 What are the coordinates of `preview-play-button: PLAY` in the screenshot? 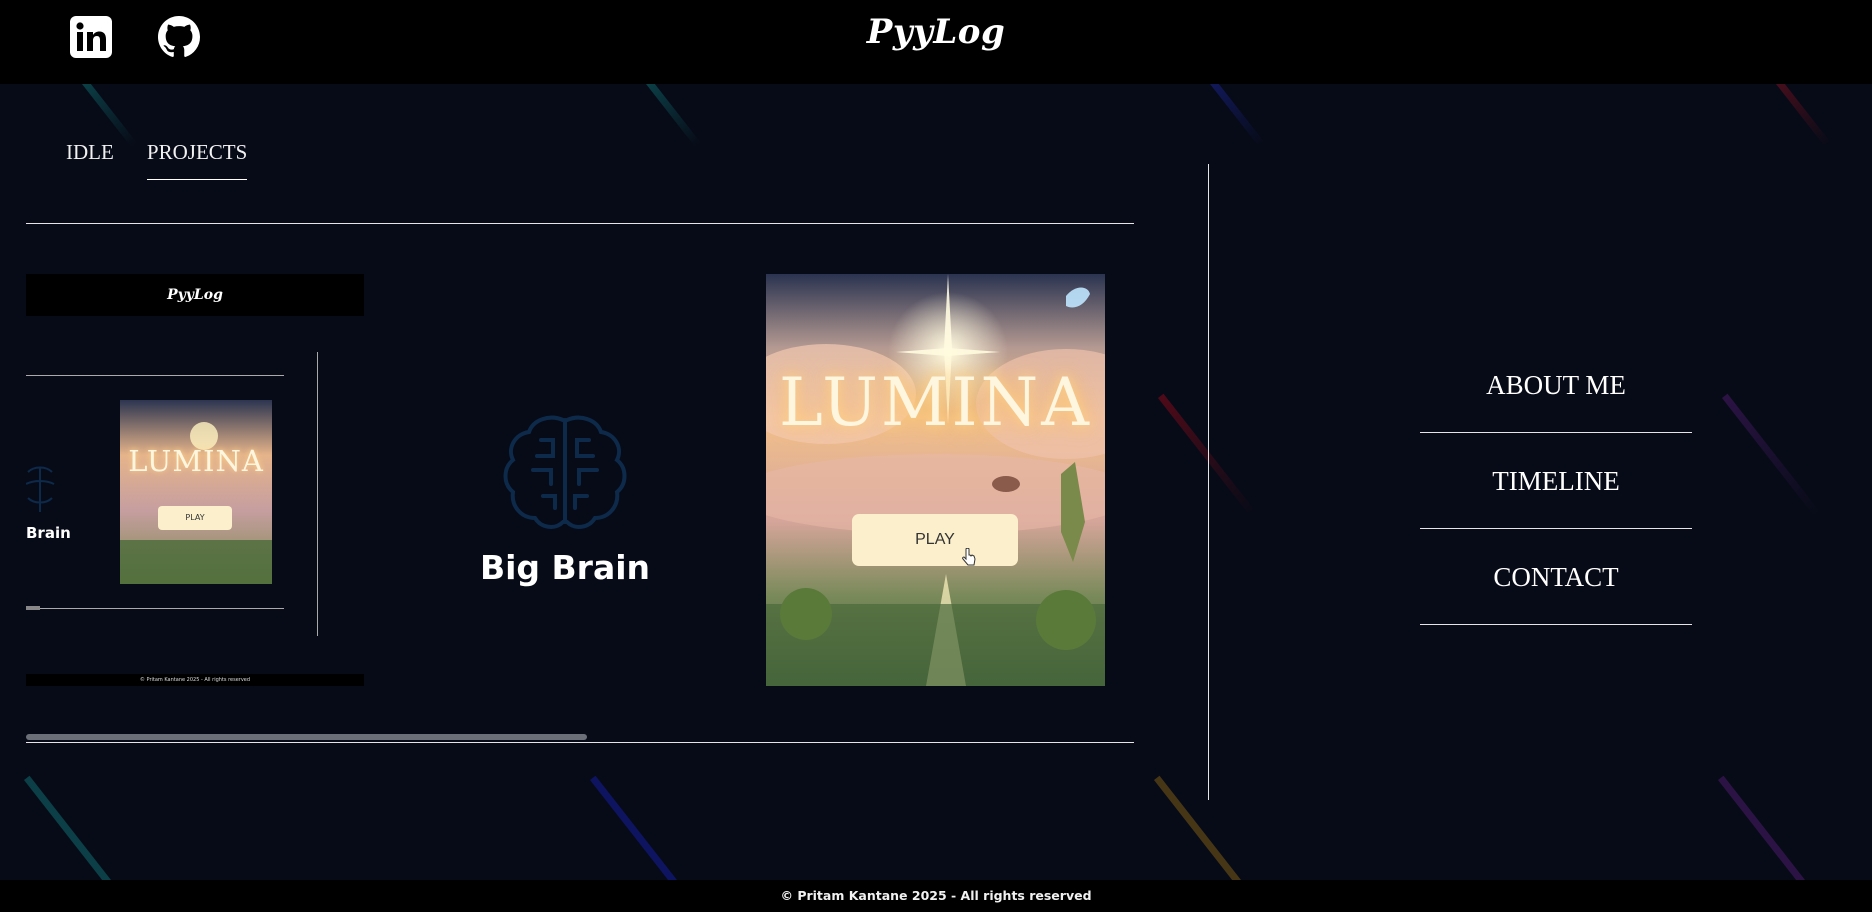 It's located at (195, 518).